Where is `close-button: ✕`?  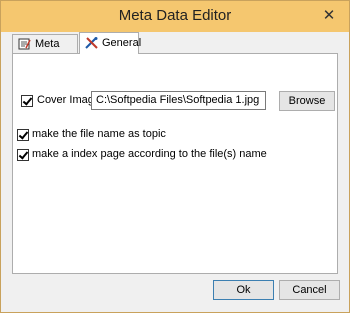
close-button: ✕ is located at coordinates (329, 16).